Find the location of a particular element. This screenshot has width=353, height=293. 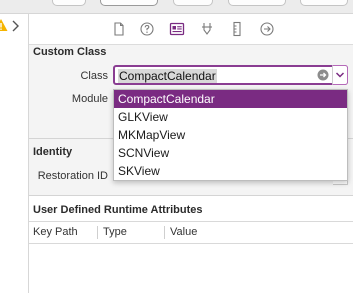

section-title-identity: Identity is located at coordinates (53, 152).